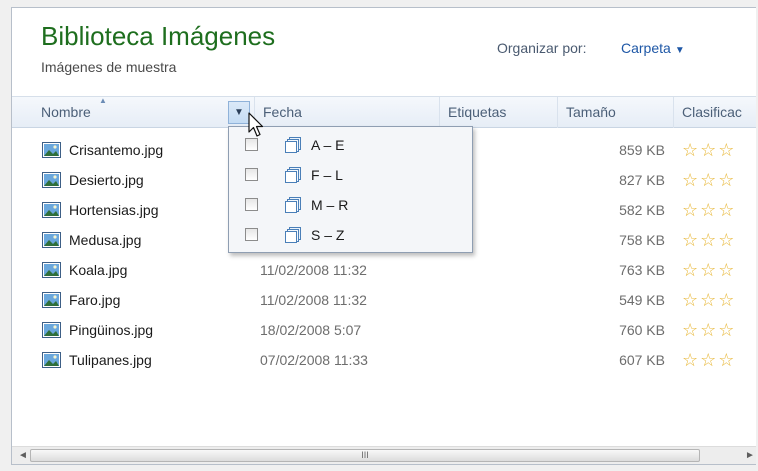 This screenshot has width=758, height=471. What do you see at coordinates (330, 205) in the screenshot?
I see `filter-option-label: M – R` at bounding box center [330, 205].